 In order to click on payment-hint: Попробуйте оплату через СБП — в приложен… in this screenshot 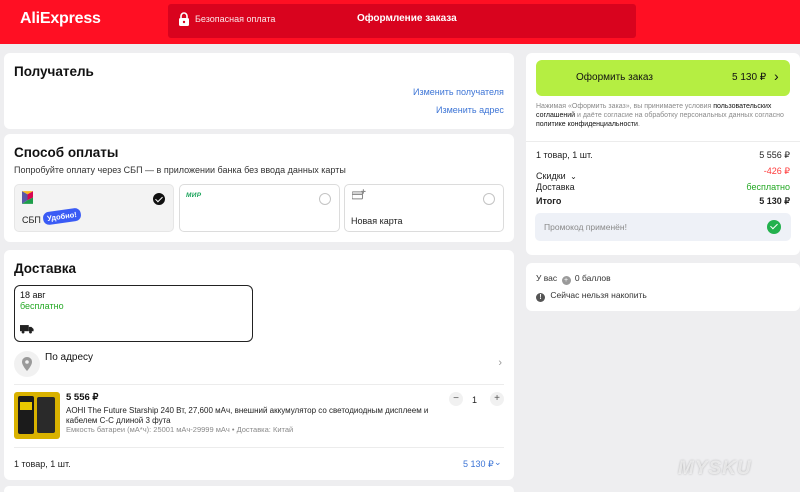, I will do `click(180, 170)`.